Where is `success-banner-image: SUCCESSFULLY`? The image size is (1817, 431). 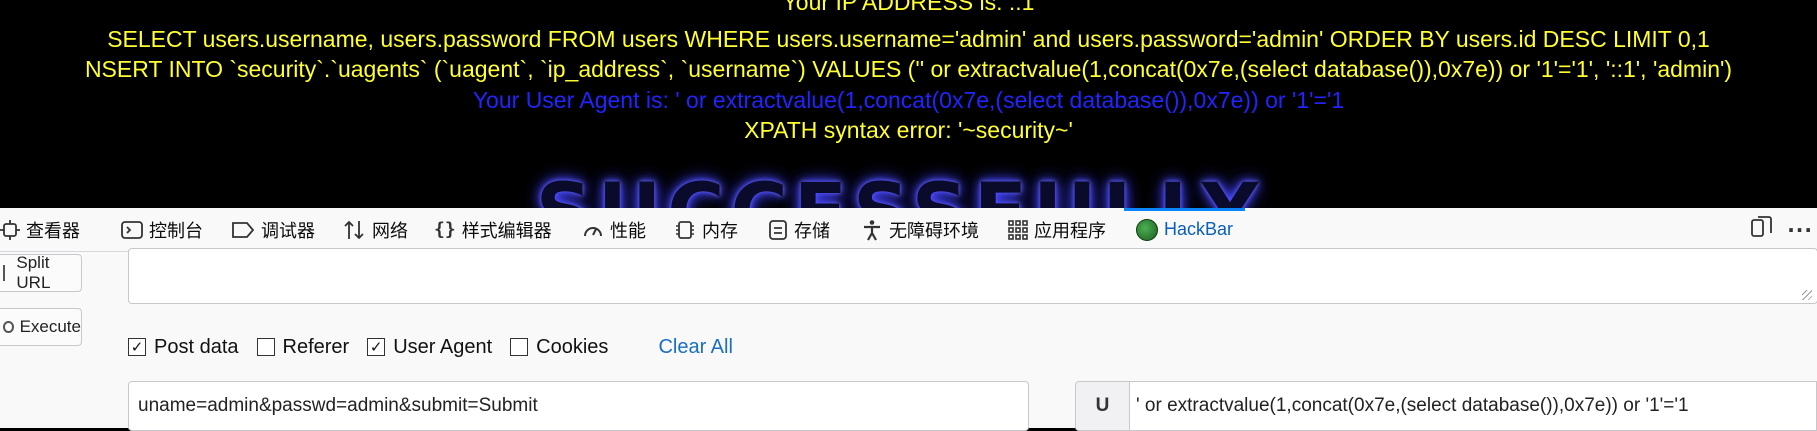
success-banner-image: SUCCESSFULLY is located at coordinates (900, 191).